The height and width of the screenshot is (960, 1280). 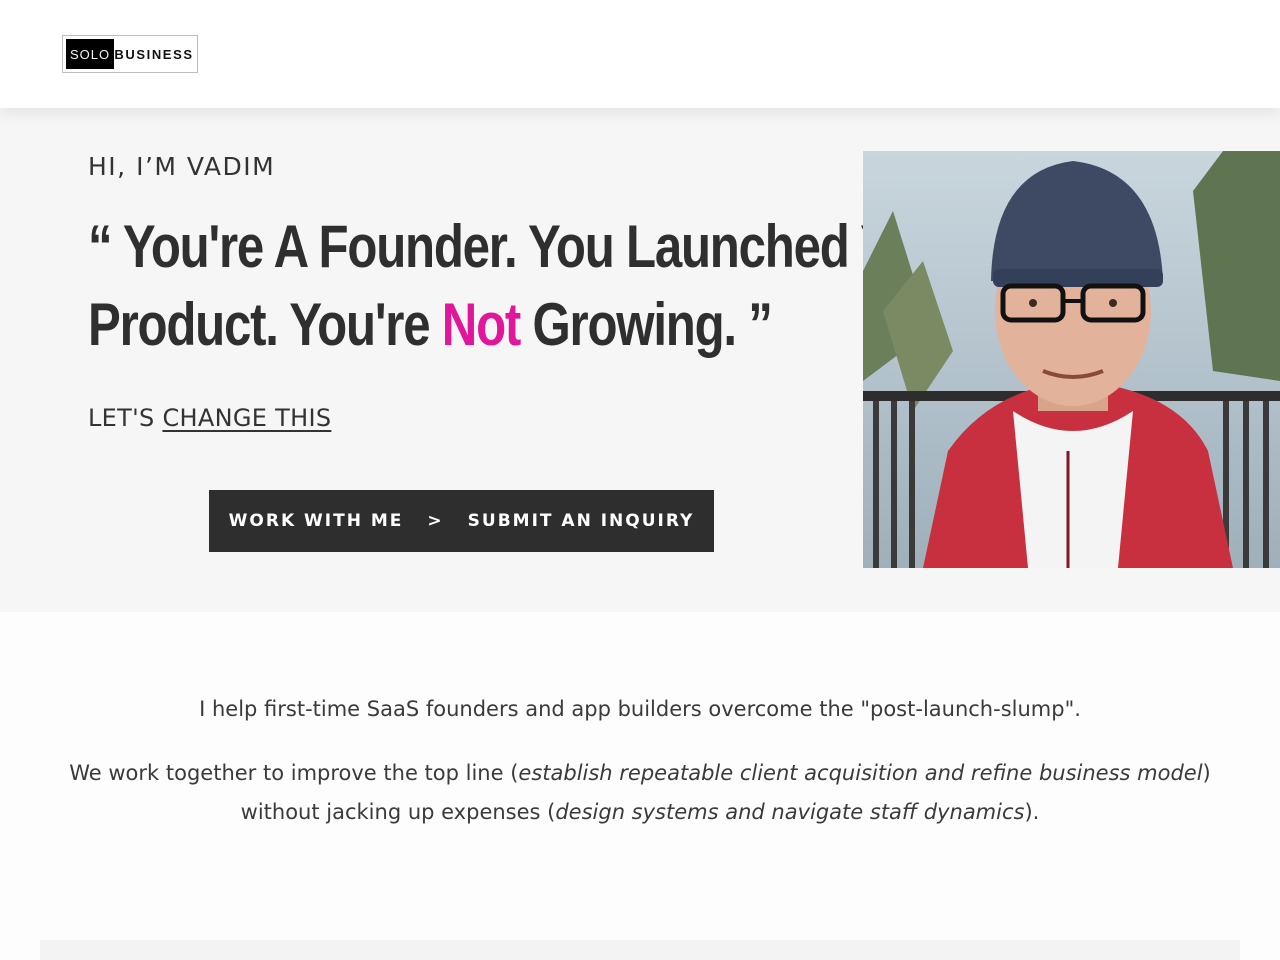 What do you see at coordinates (581, 521) in the screenshot?
I see `button-label-right: SUBMIT AN INQUIRY` at bounding box center [581, 521].